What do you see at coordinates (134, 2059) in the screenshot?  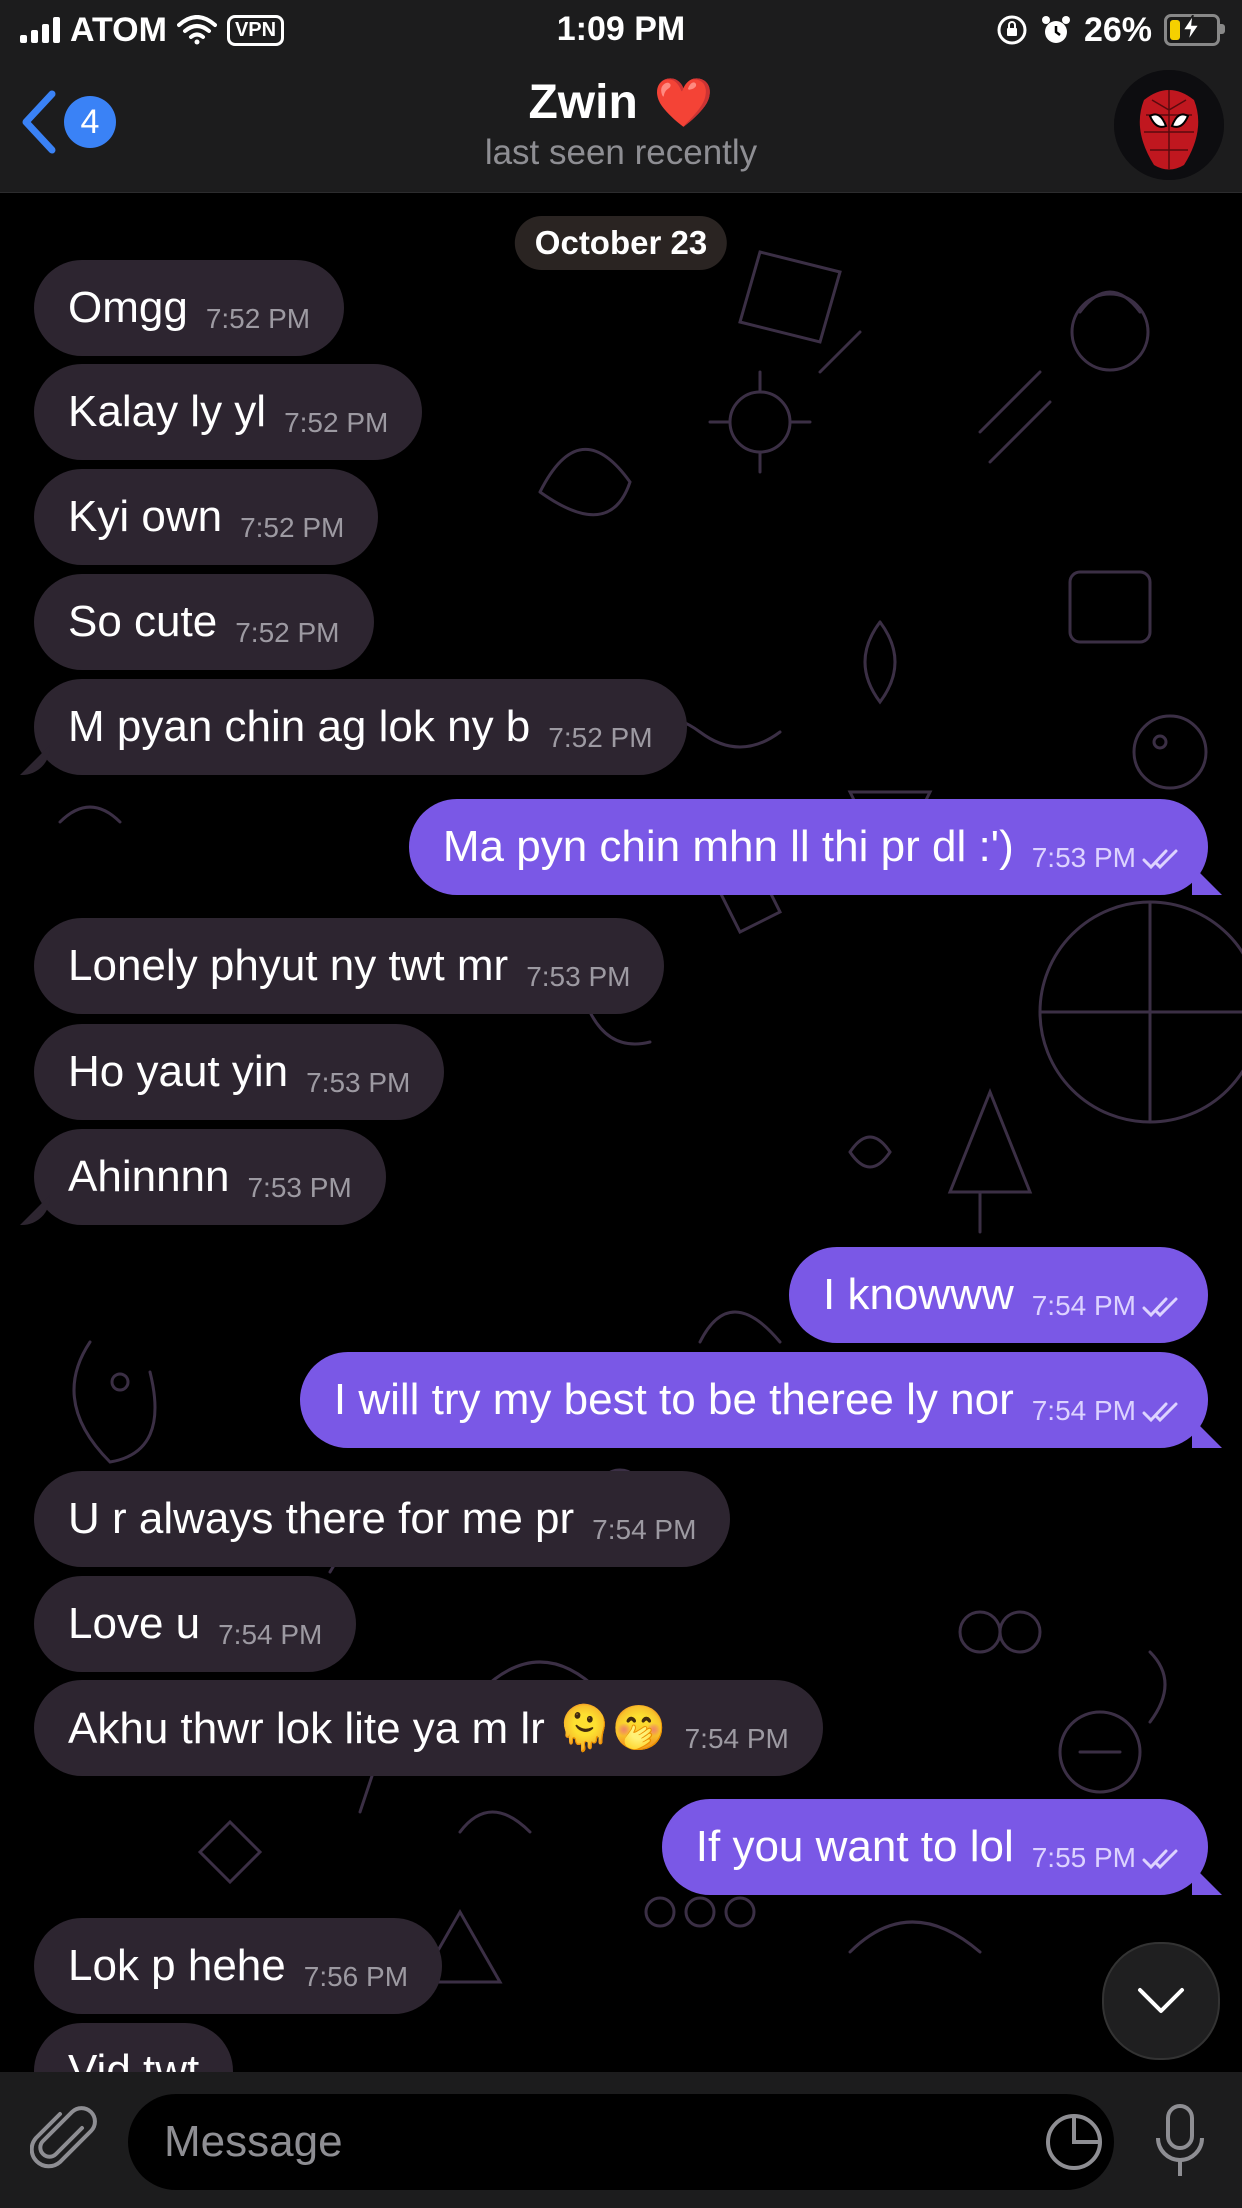 I see `message-text: Vid twt` at bounding box center [134, 2059].